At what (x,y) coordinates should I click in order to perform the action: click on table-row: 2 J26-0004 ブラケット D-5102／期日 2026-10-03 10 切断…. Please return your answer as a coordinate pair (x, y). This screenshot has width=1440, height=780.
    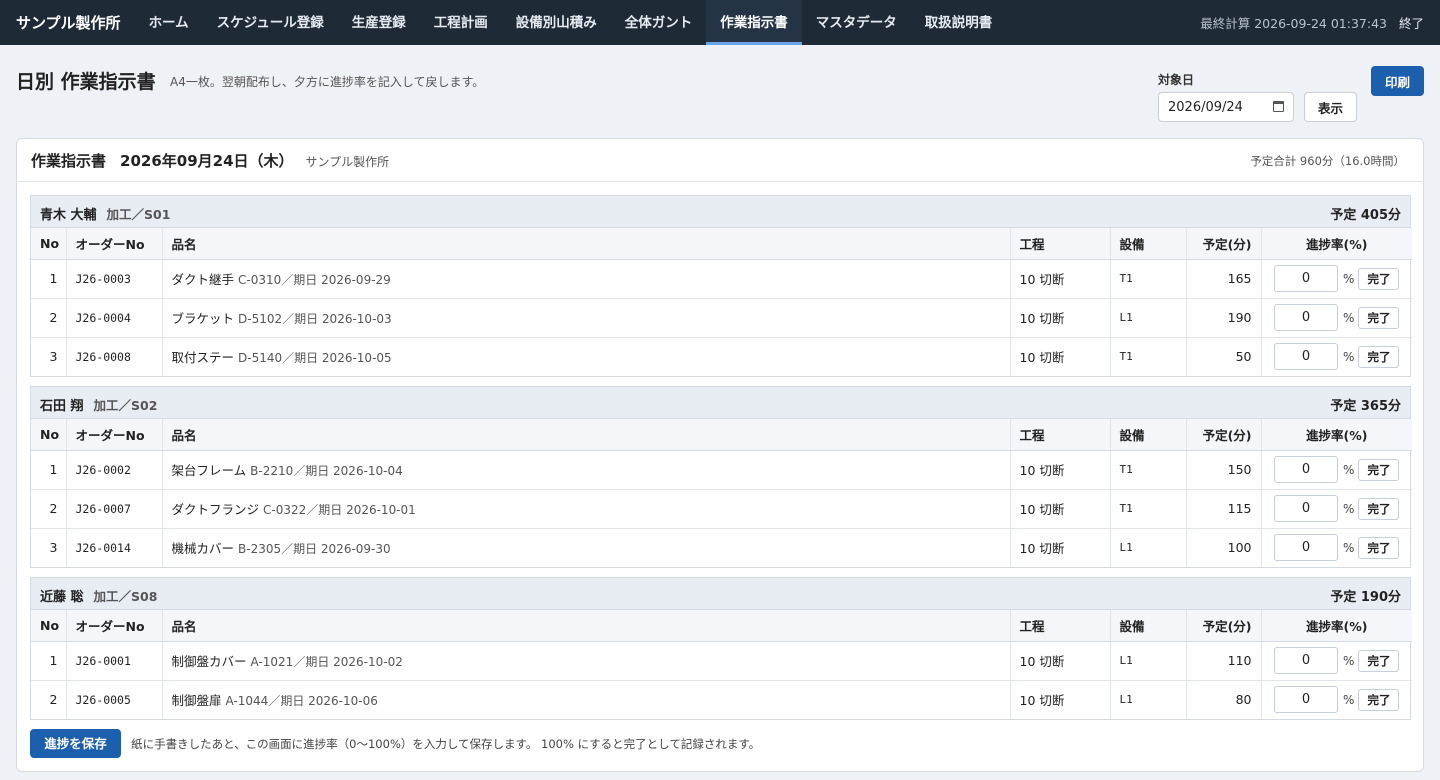
    Looking at the image, I should click on (721, 318).